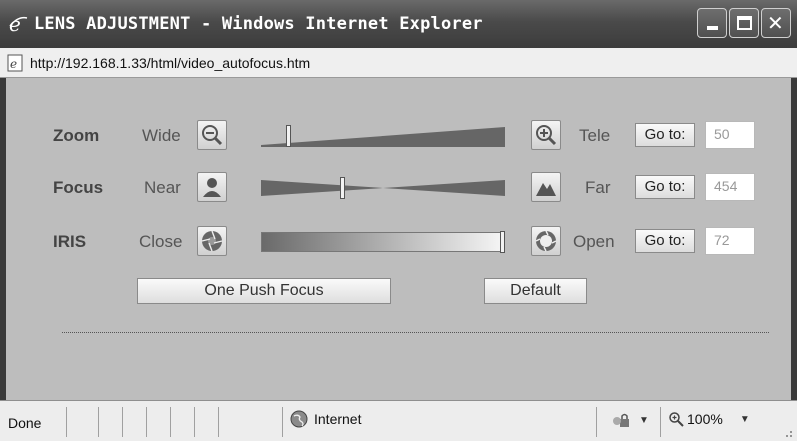 Image resolution: width=797 pixels, height=441 pixels. I want to click on zoom-tele-label: Tele, so click(595, 135).